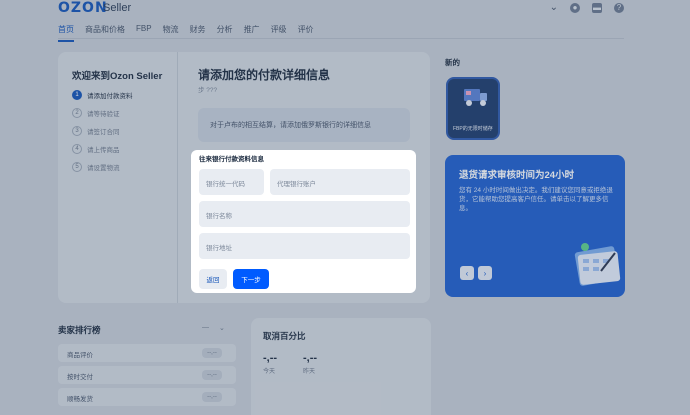  What do you see at coordinates (205, 328) in the screenshot?
I see `minus-icon: —` at bounding box center [205, 328].